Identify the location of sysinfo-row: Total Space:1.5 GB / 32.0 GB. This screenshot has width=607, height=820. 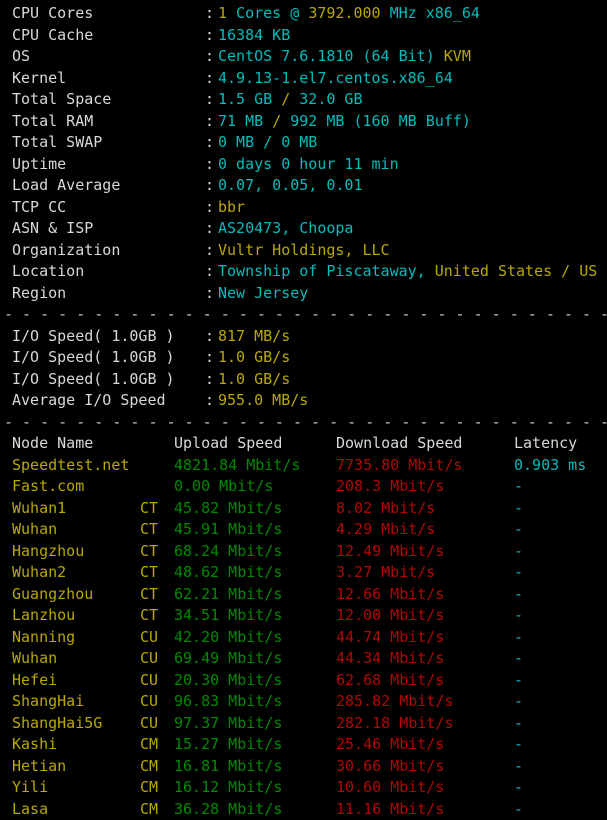
(309, 100).